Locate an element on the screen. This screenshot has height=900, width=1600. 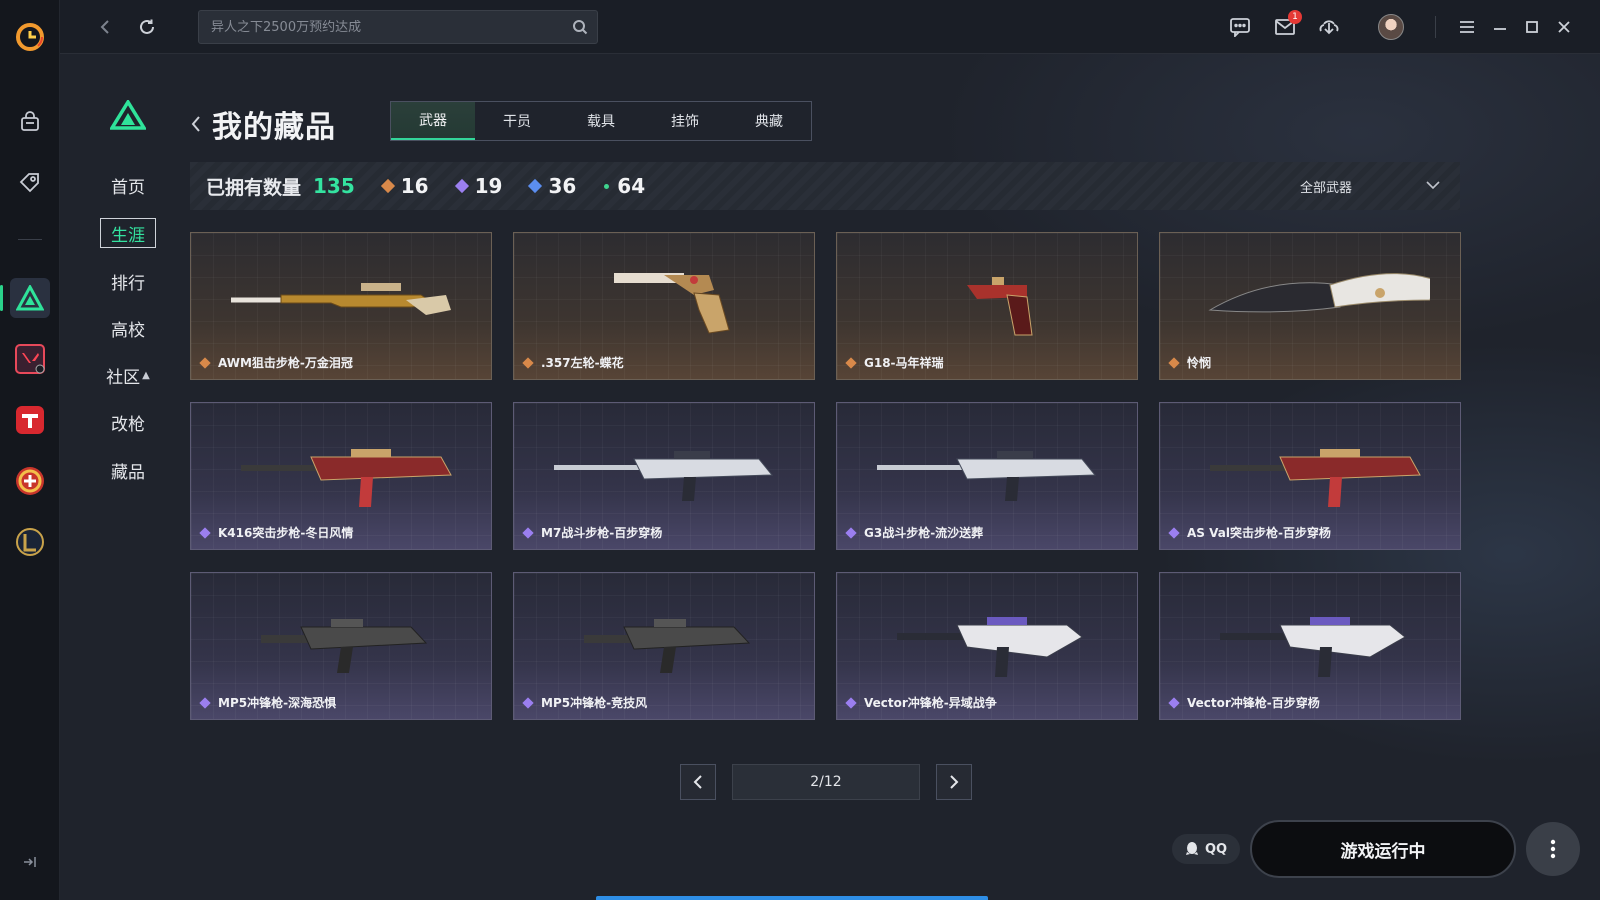
rail-divider is located at coordinates (30, 239).